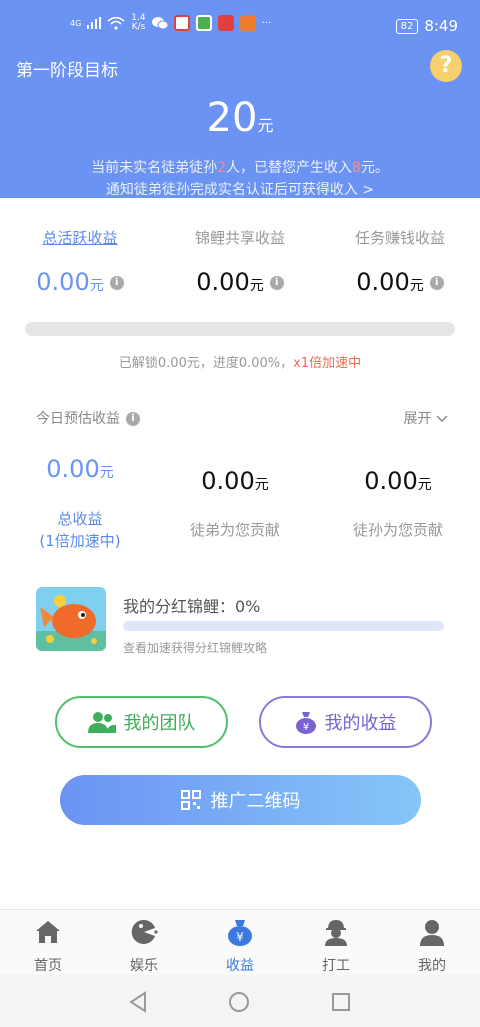 Image resolution: width=480 pixels, height=1027 pixels. What do you see at coordinates (78, 419) in the screenshot?
I see `today-label-text: 今日预估收益` at bounding box center [78, 419].